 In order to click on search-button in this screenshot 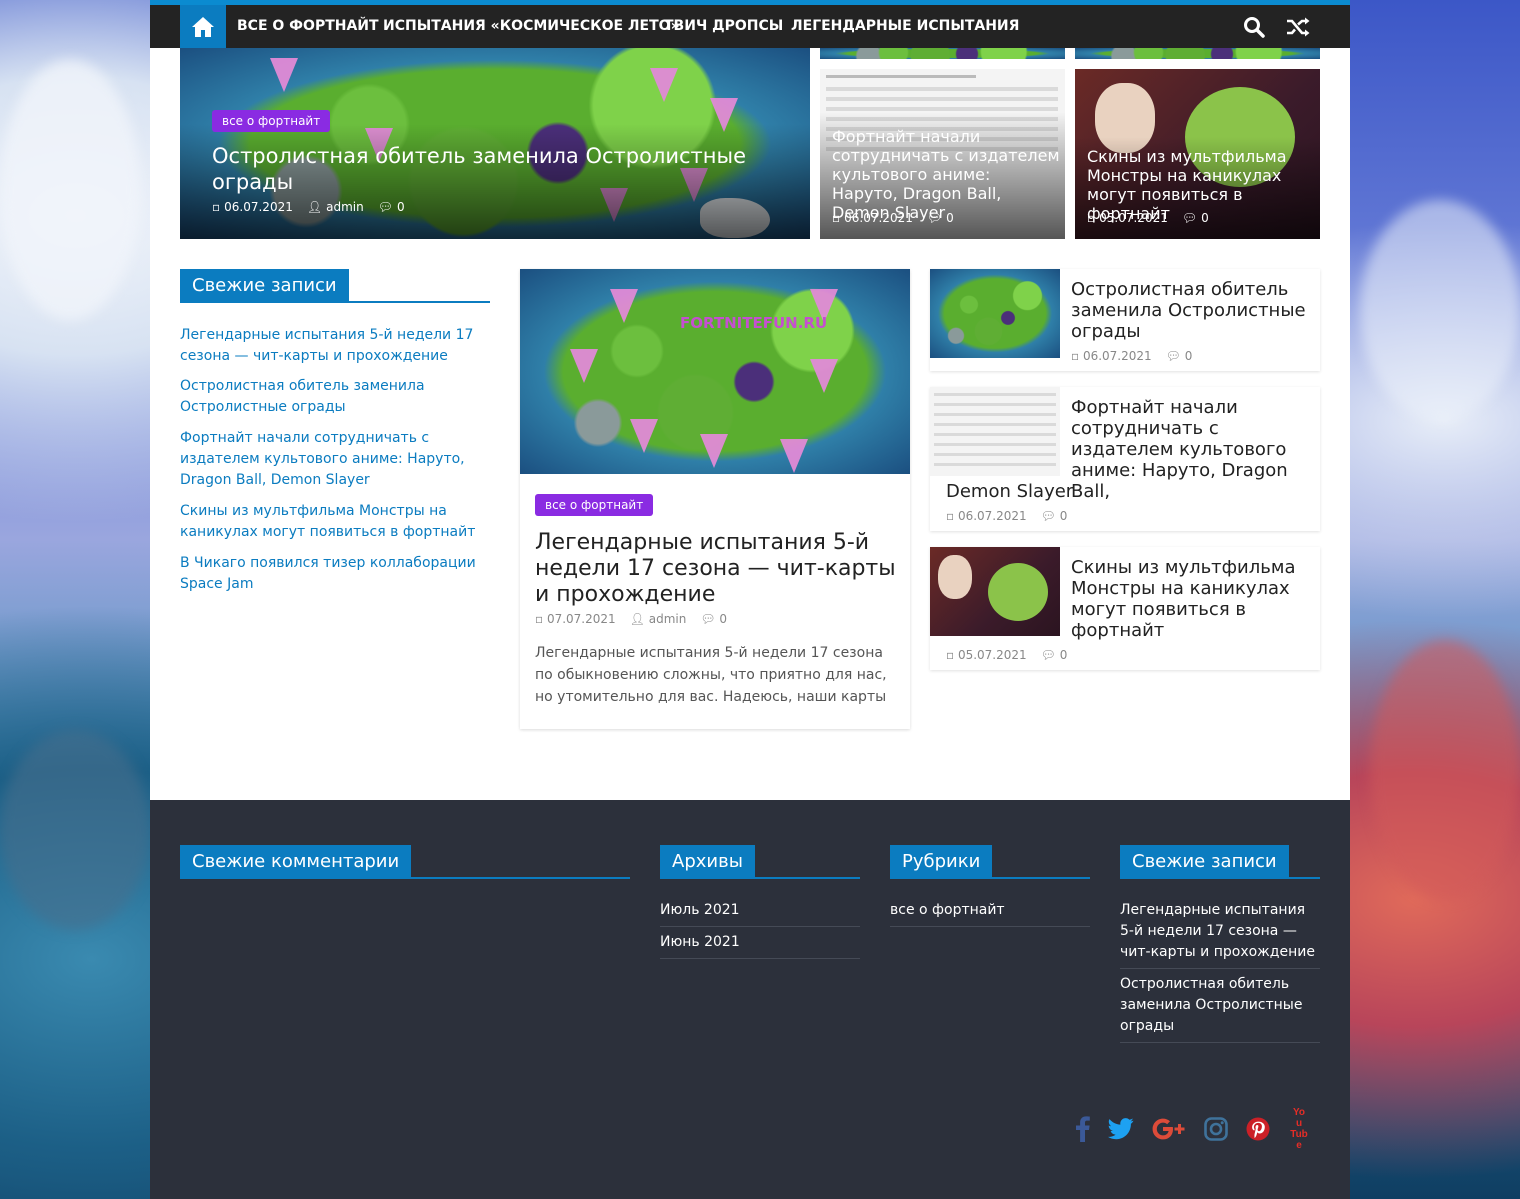, I will do `click(1254, 27)`.